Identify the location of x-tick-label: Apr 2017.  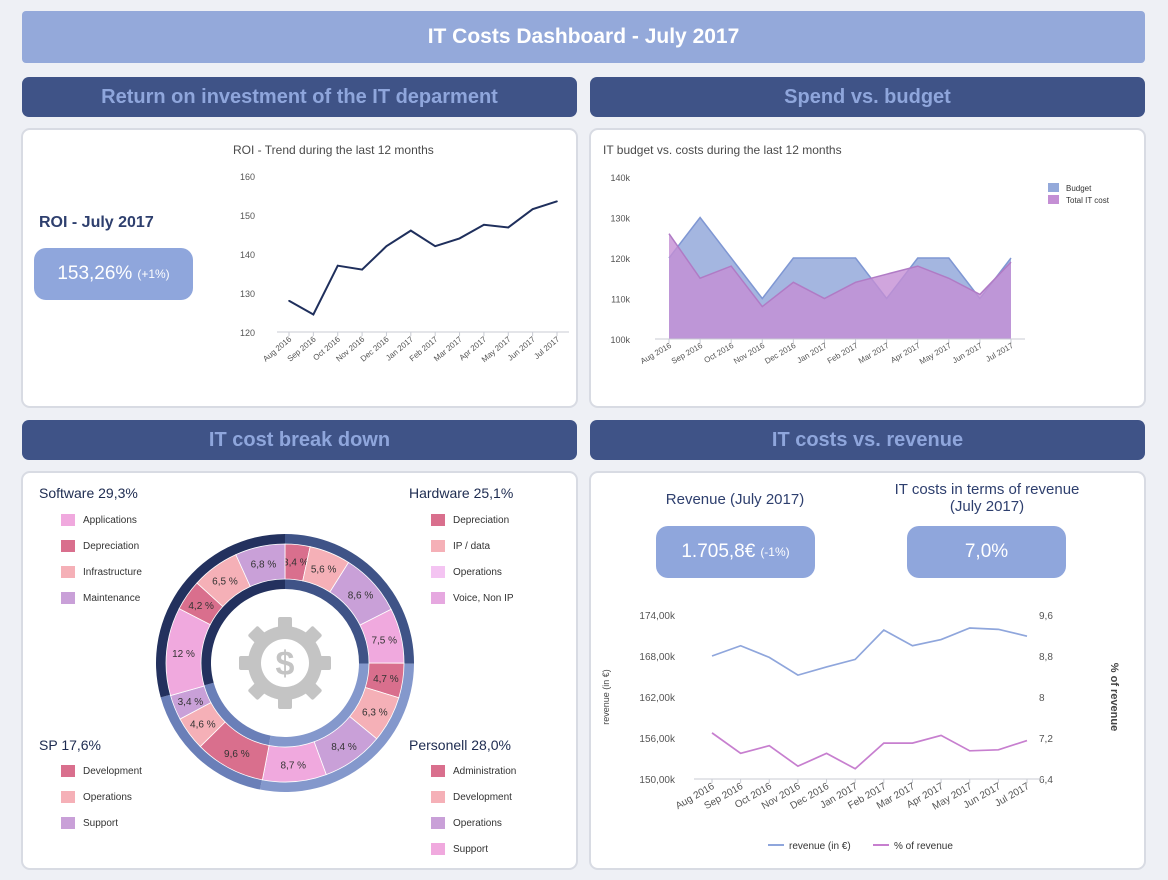
(905, 353).